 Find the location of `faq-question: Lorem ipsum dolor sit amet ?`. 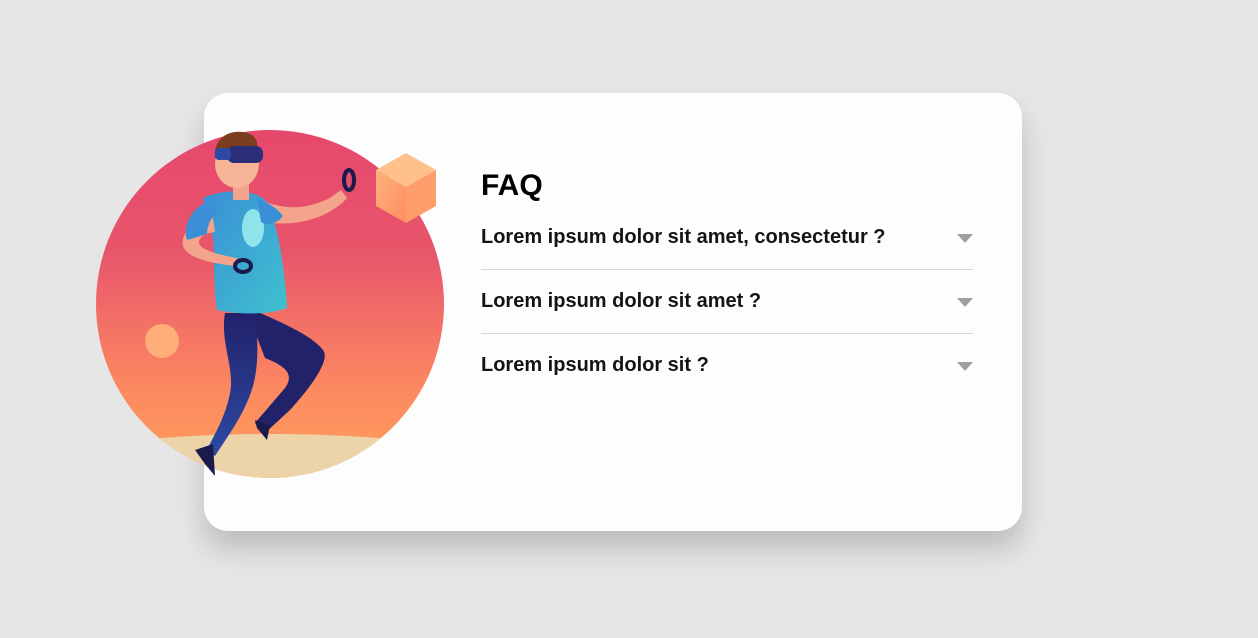

faq-question: Lorem ipsum dolor sit amet ? is located at coordinates (621, 301).